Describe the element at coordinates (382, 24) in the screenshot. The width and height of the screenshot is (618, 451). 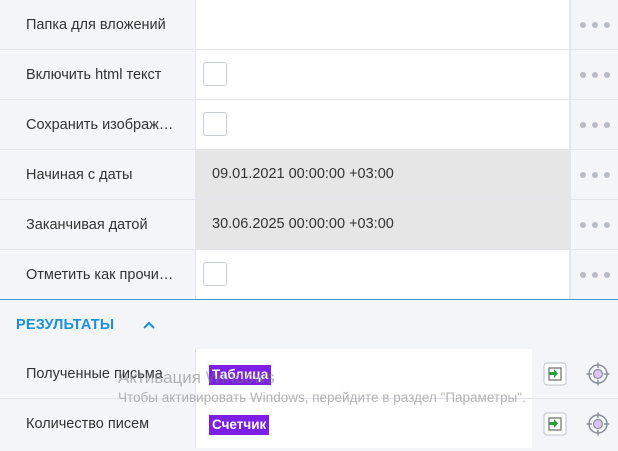
I see `attachments-folder-input` at that location.